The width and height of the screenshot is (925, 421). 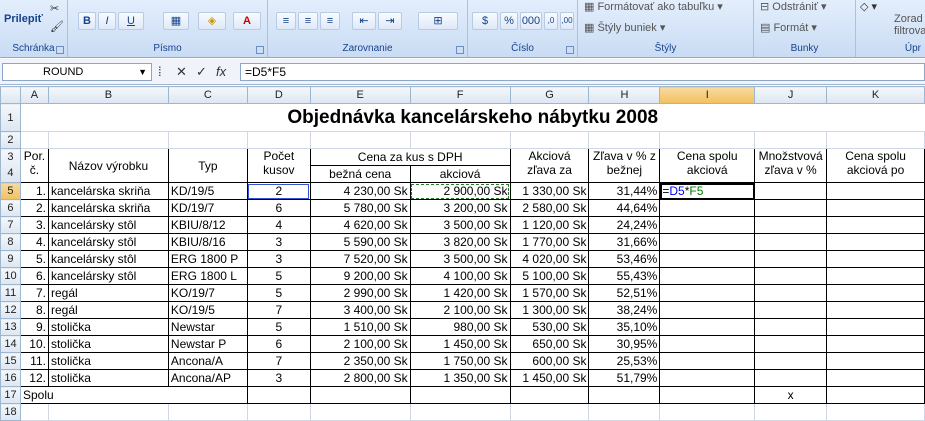 What do you see at coordinates (207, 225) in the screenshot?
I see `cell-typ: KBIU/8/12` at bounding box center [207, 225].